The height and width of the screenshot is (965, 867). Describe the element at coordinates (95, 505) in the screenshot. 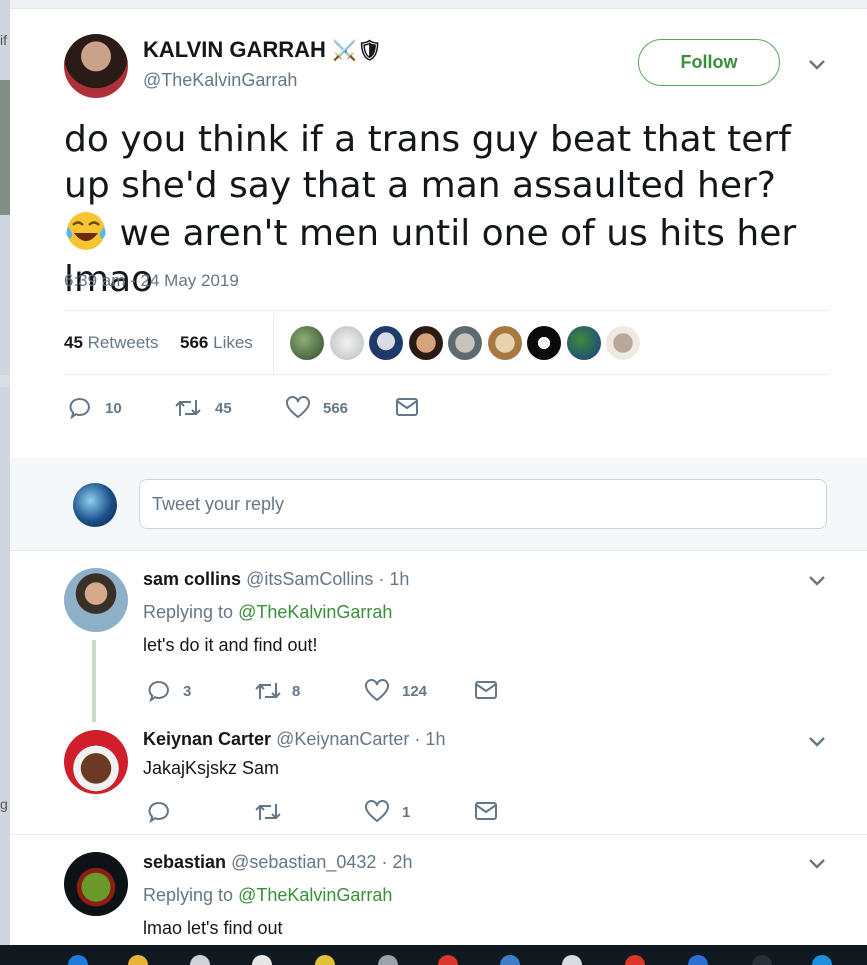

I see `current-user-avatar` at that location.